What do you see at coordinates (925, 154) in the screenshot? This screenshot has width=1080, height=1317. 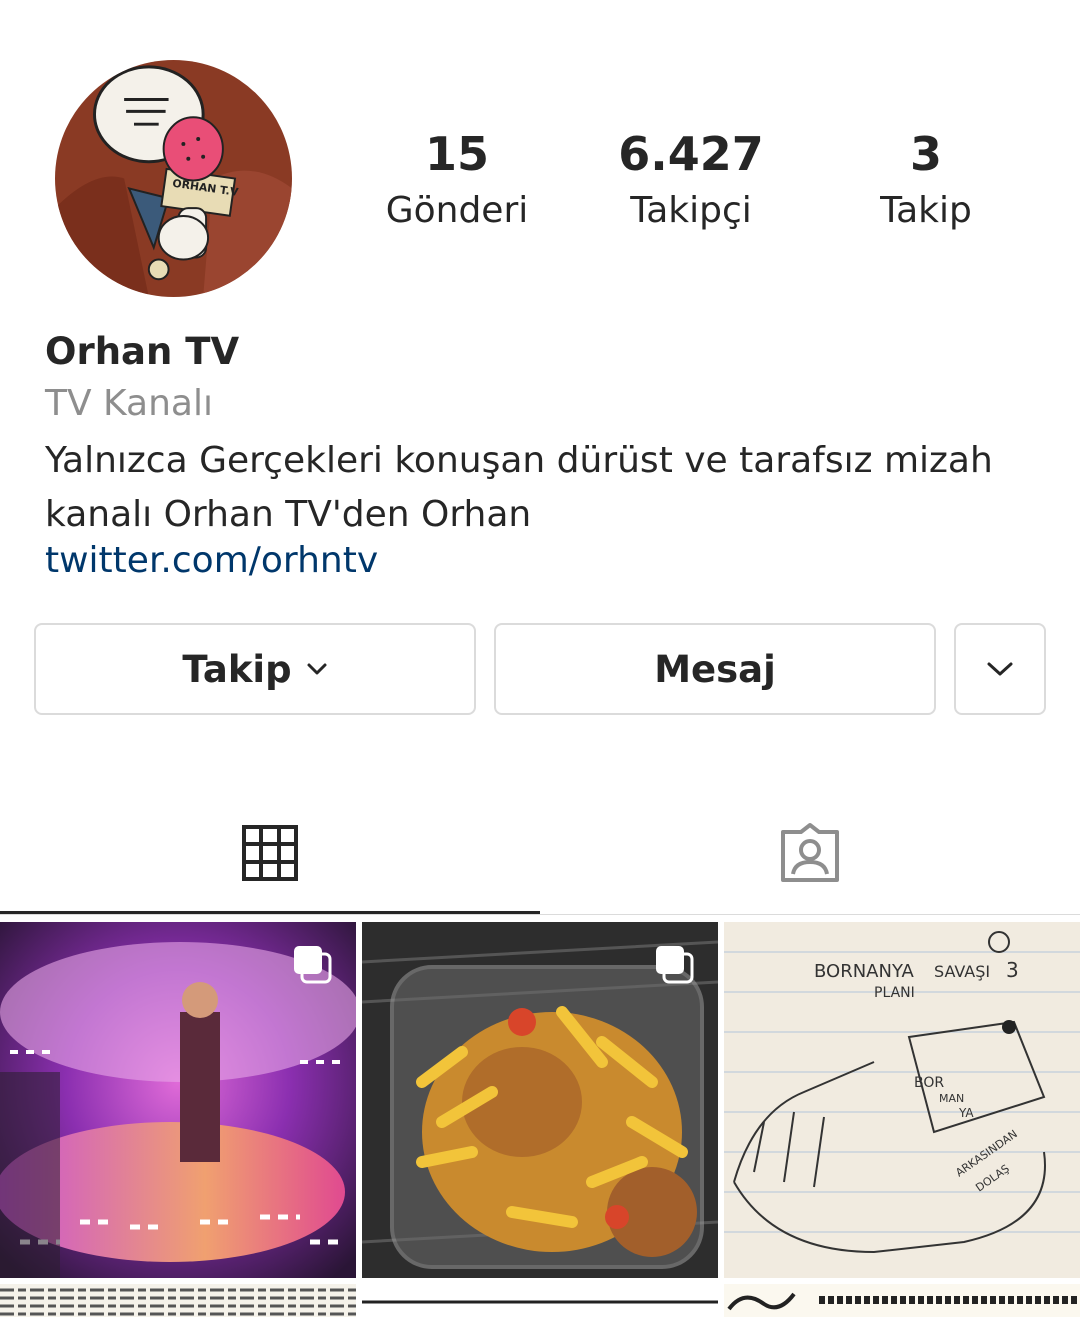 I see `following-count: 3` at bounding box center [925, 154].